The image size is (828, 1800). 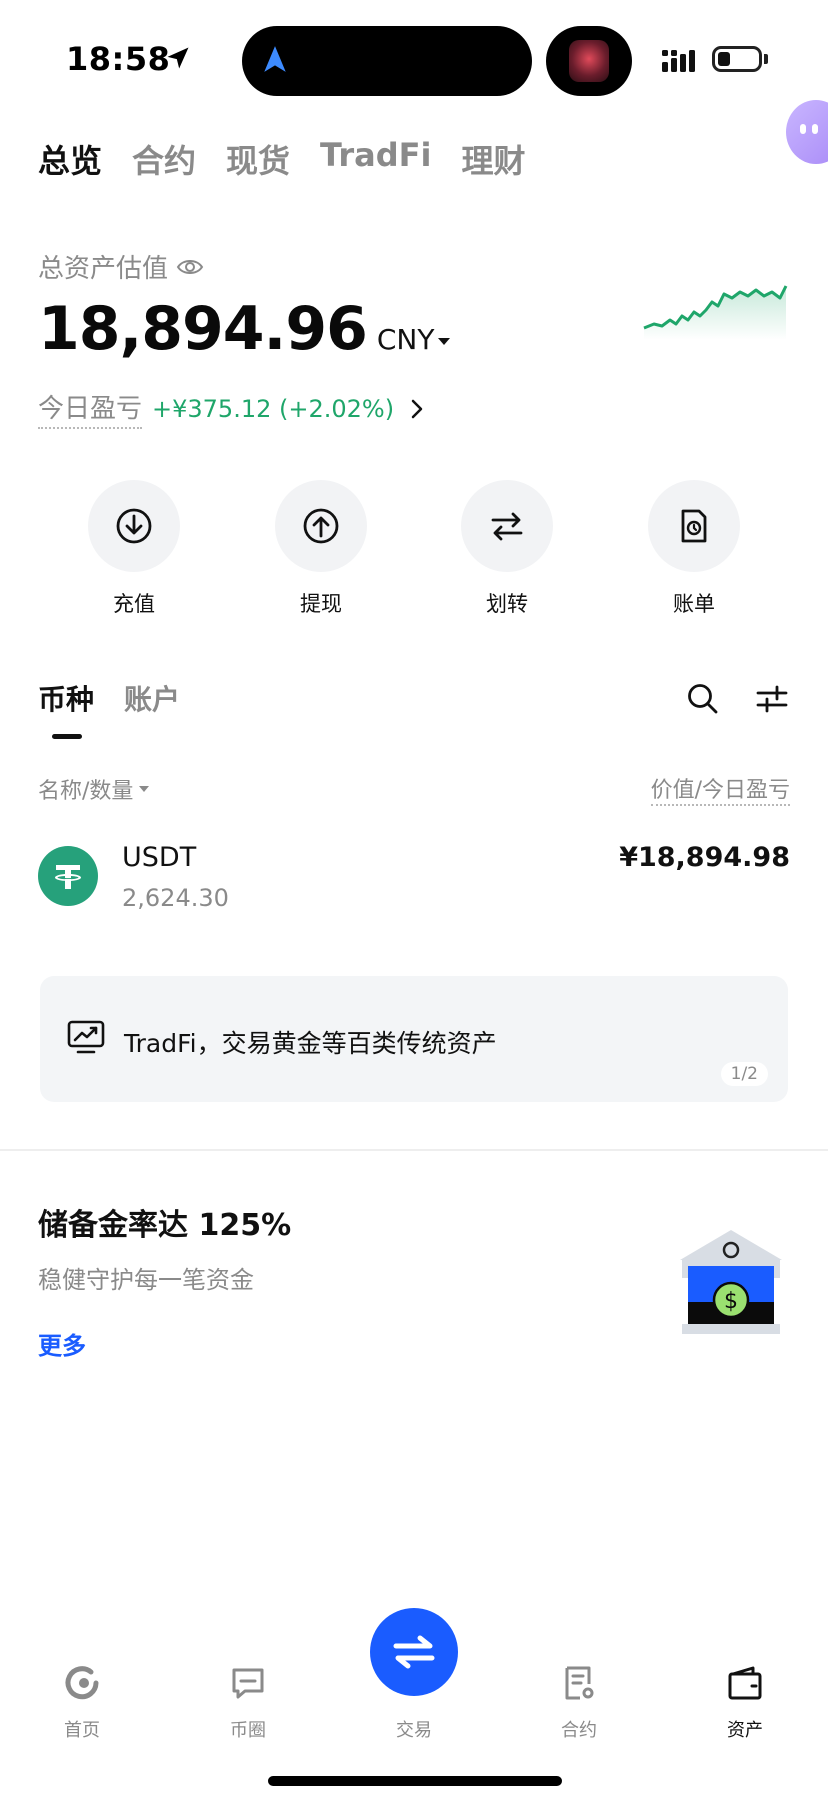 What do you see at coordinates (248, 1683) in the screenshot?
I see `community-icon` at bounding box center [248, 1683].